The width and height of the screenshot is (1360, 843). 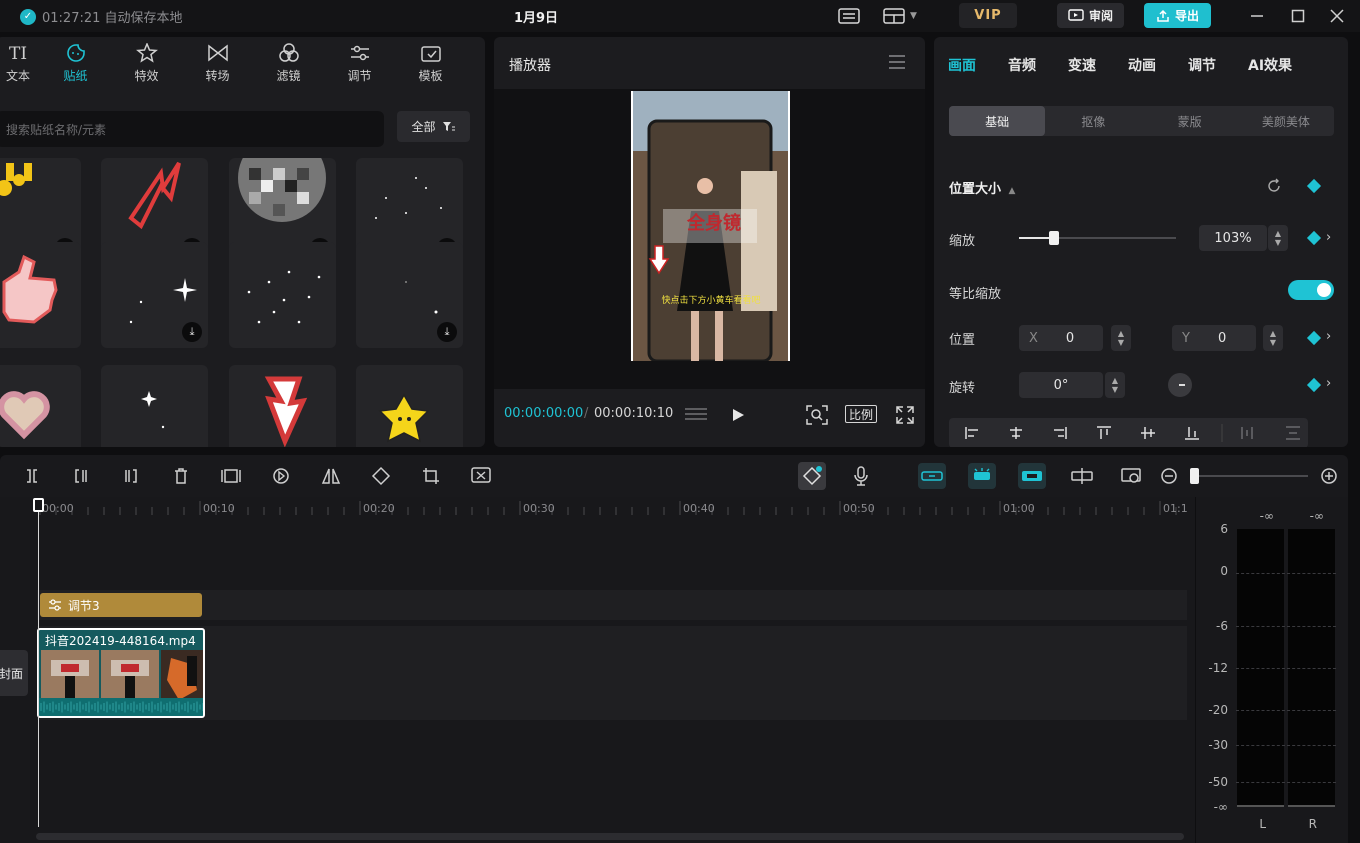 I want to click on fullscreen-icon, so click(x=905, y=417).